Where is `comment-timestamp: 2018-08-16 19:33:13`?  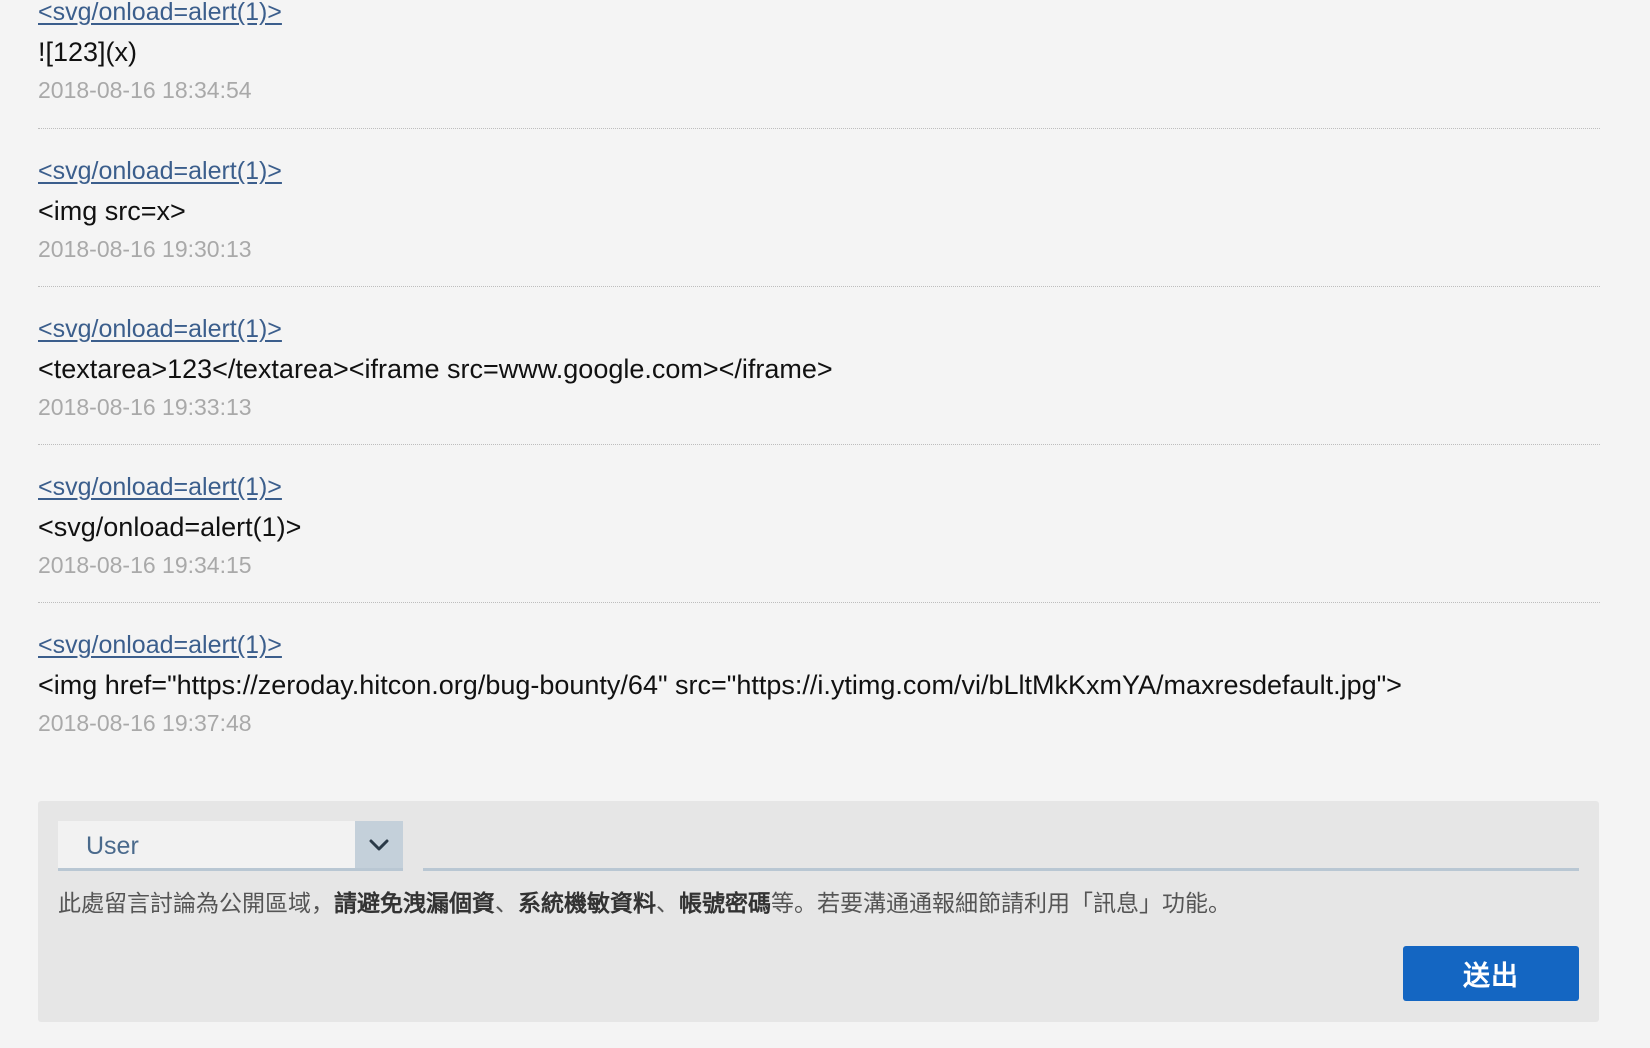 comment-timestamp: 2018-08-16 19:33:13 is located at coordinates (145, 407).